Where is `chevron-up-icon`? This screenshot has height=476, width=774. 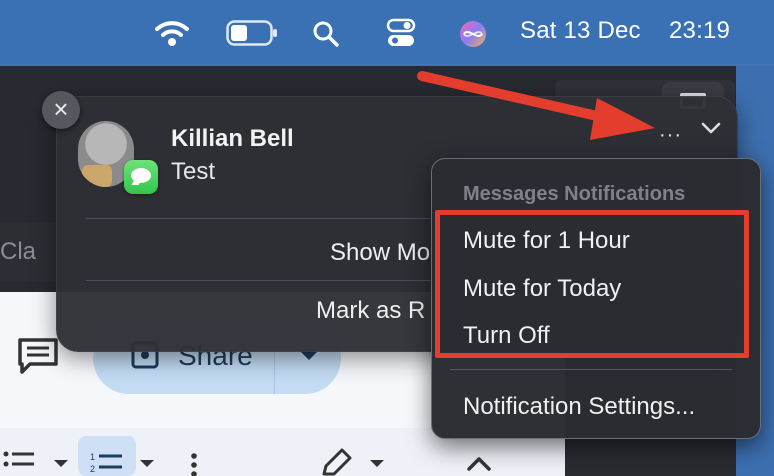 chevron-up-icon is located at coordinates (479, 464).